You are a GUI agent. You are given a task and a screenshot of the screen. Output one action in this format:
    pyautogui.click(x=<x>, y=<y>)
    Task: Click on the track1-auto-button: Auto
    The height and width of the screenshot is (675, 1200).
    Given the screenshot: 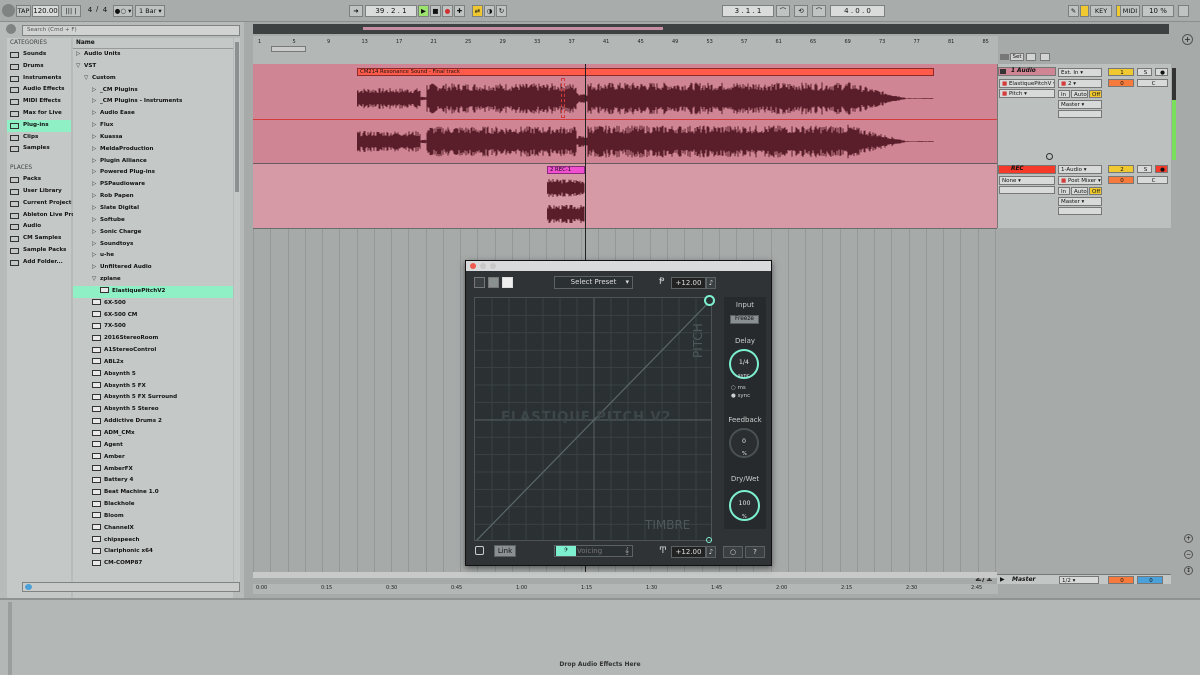 What is the action you would take?
    pyautogui.click(x=1079, y=94)
    